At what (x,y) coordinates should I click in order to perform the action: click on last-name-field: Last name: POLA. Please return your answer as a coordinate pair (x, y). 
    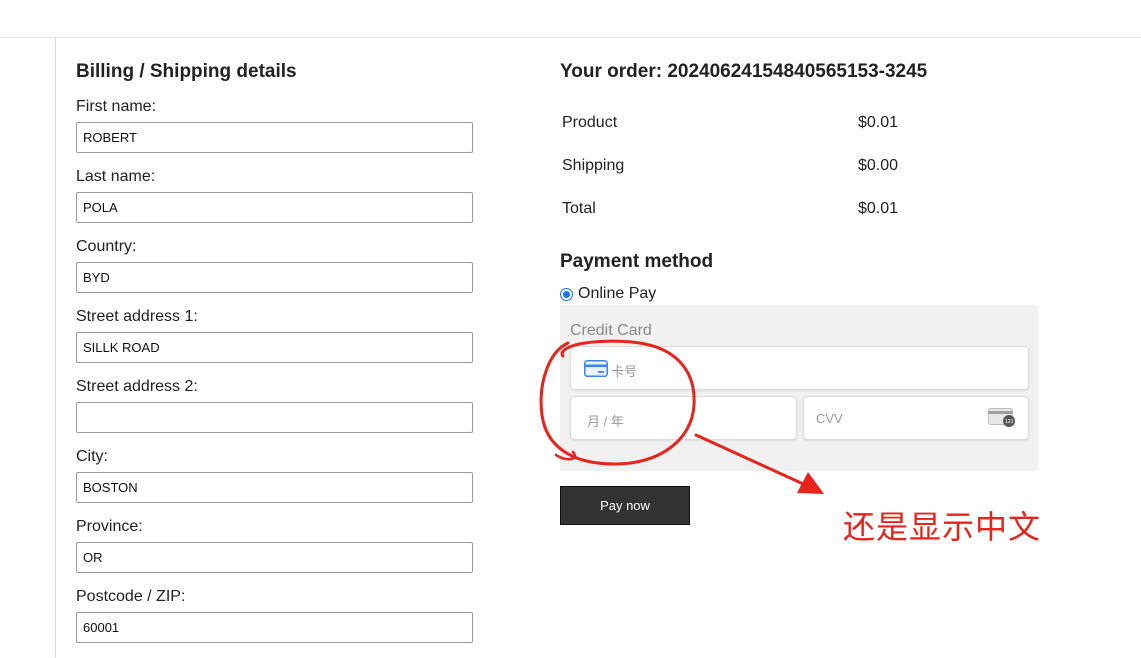
    Looking at the image, I should click on (276, 202).